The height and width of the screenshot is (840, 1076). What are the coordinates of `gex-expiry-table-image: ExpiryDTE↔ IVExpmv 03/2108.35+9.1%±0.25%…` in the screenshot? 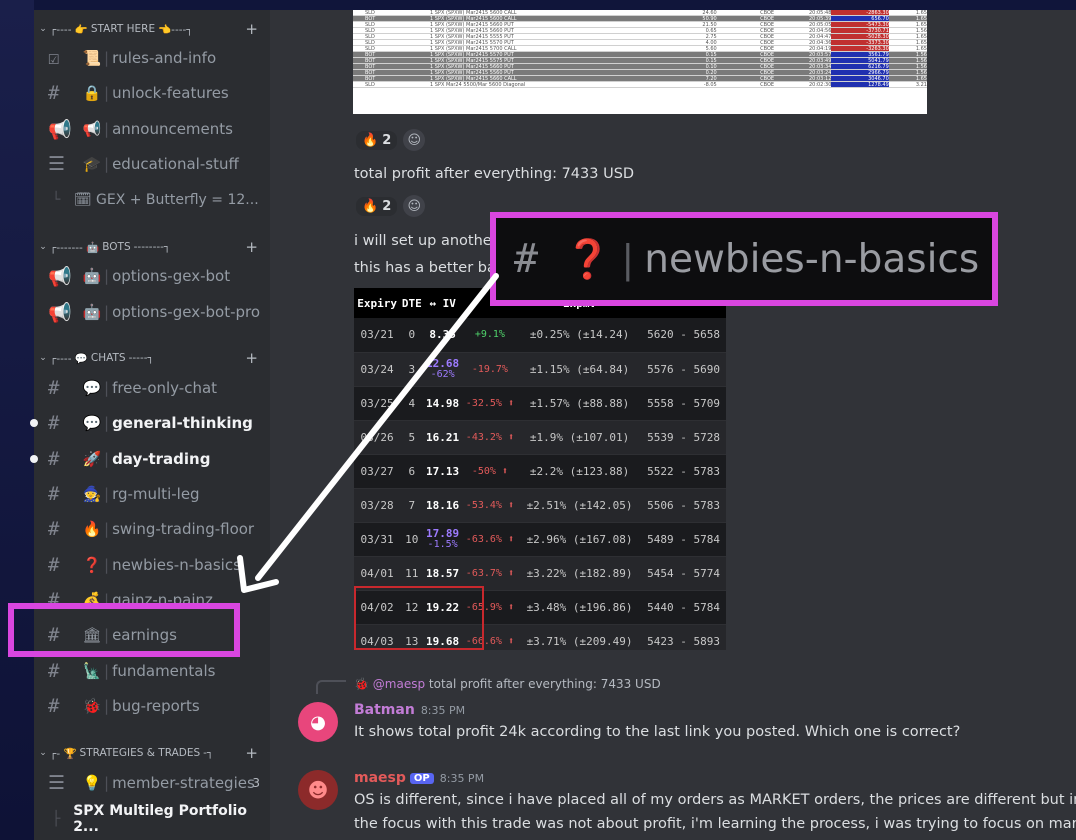 It's located at (540, 469).